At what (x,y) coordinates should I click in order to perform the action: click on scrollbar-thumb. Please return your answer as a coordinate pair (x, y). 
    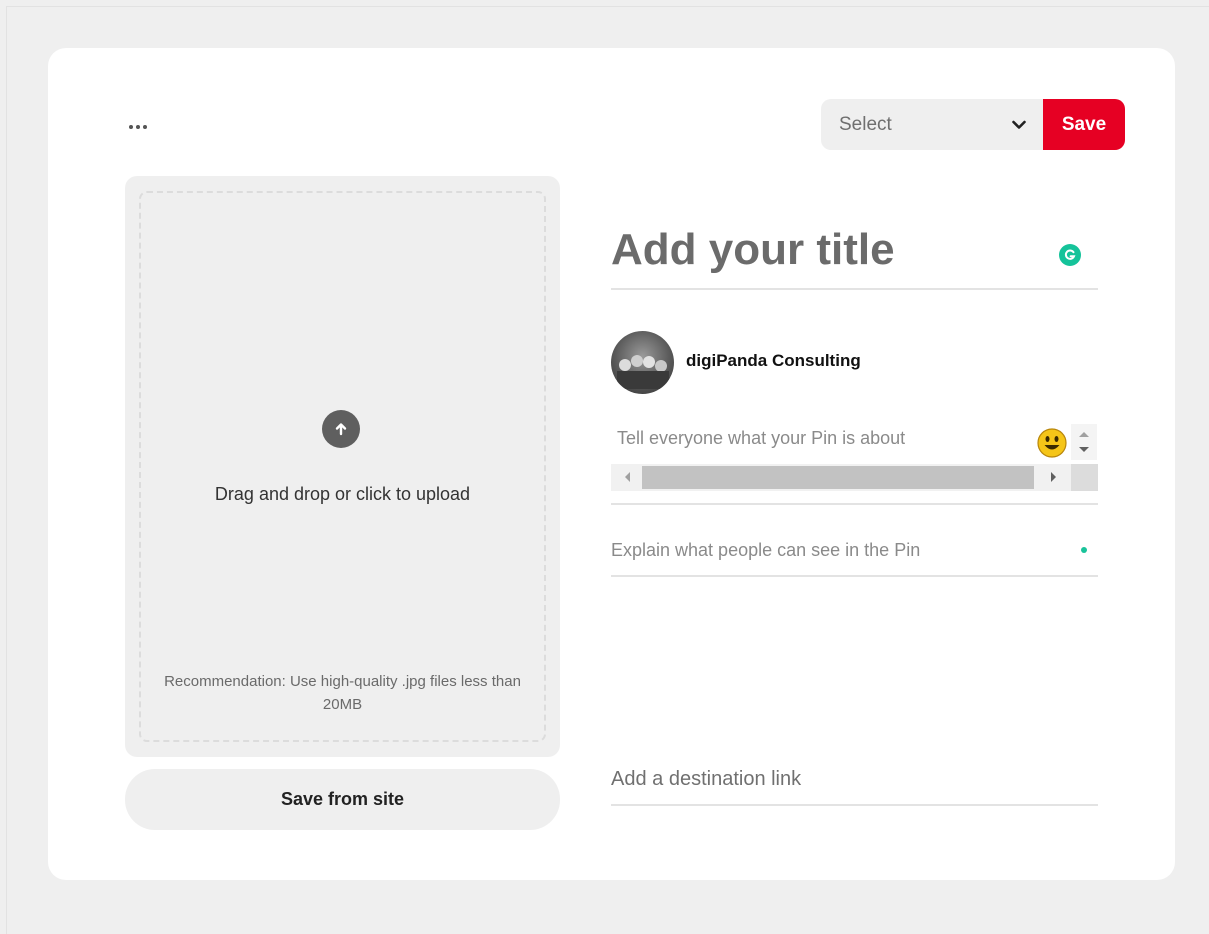
    Looking at the image, I should click on (838, 477).